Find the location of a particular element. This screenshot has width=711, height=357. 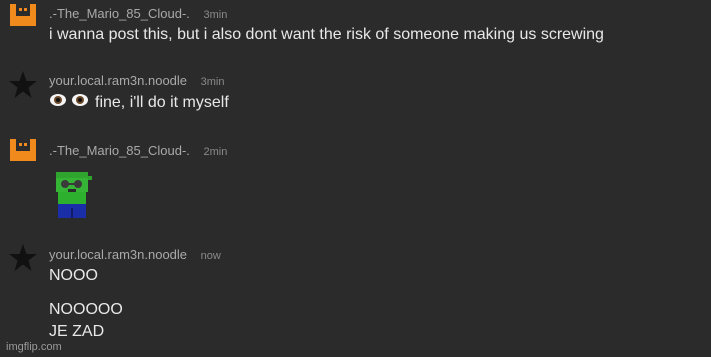

message-header: your.local.ram3n.noodle 3min is located at coordinates (137, 80).